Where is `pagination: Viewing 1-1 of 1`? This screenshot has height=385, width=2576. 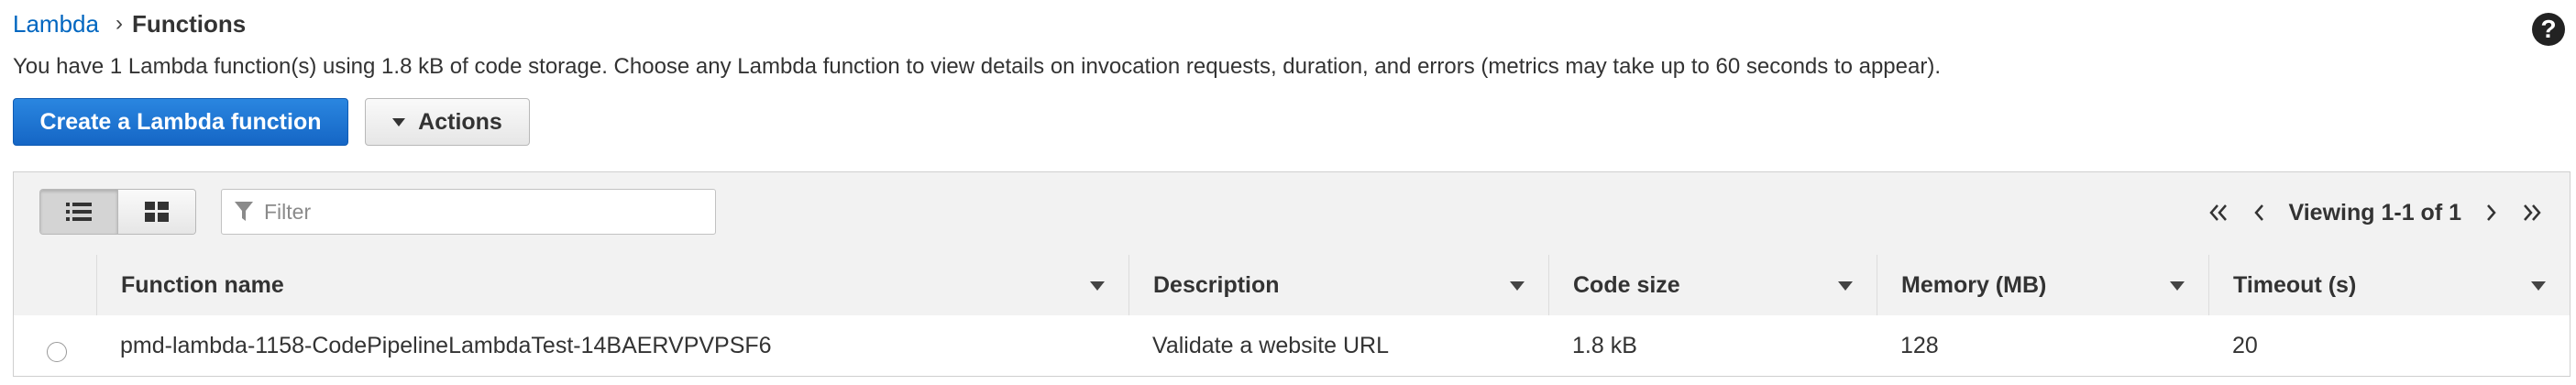
pagination: Viewing 1-1 of 1 is located at coordinates (2375, 212).